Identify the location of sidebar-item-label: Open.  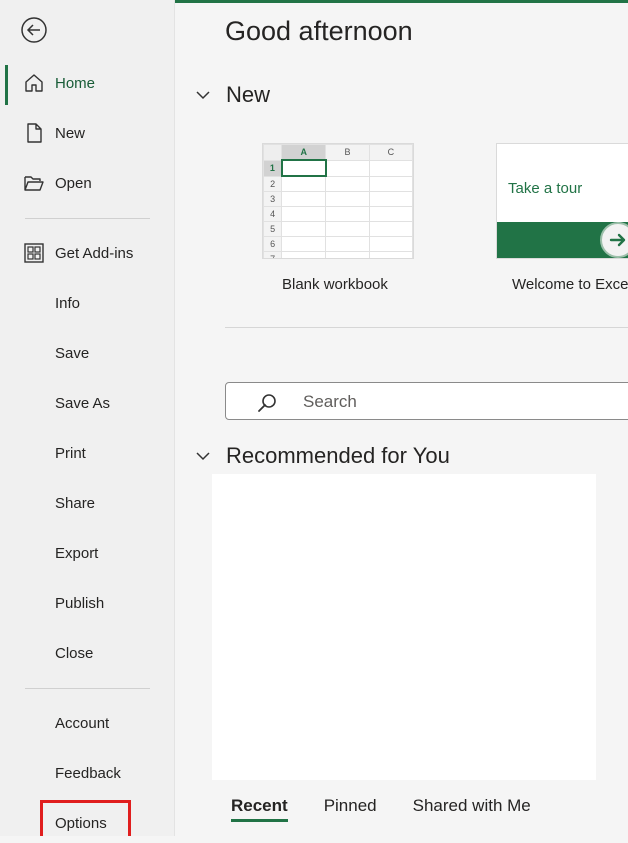
(73, 183).